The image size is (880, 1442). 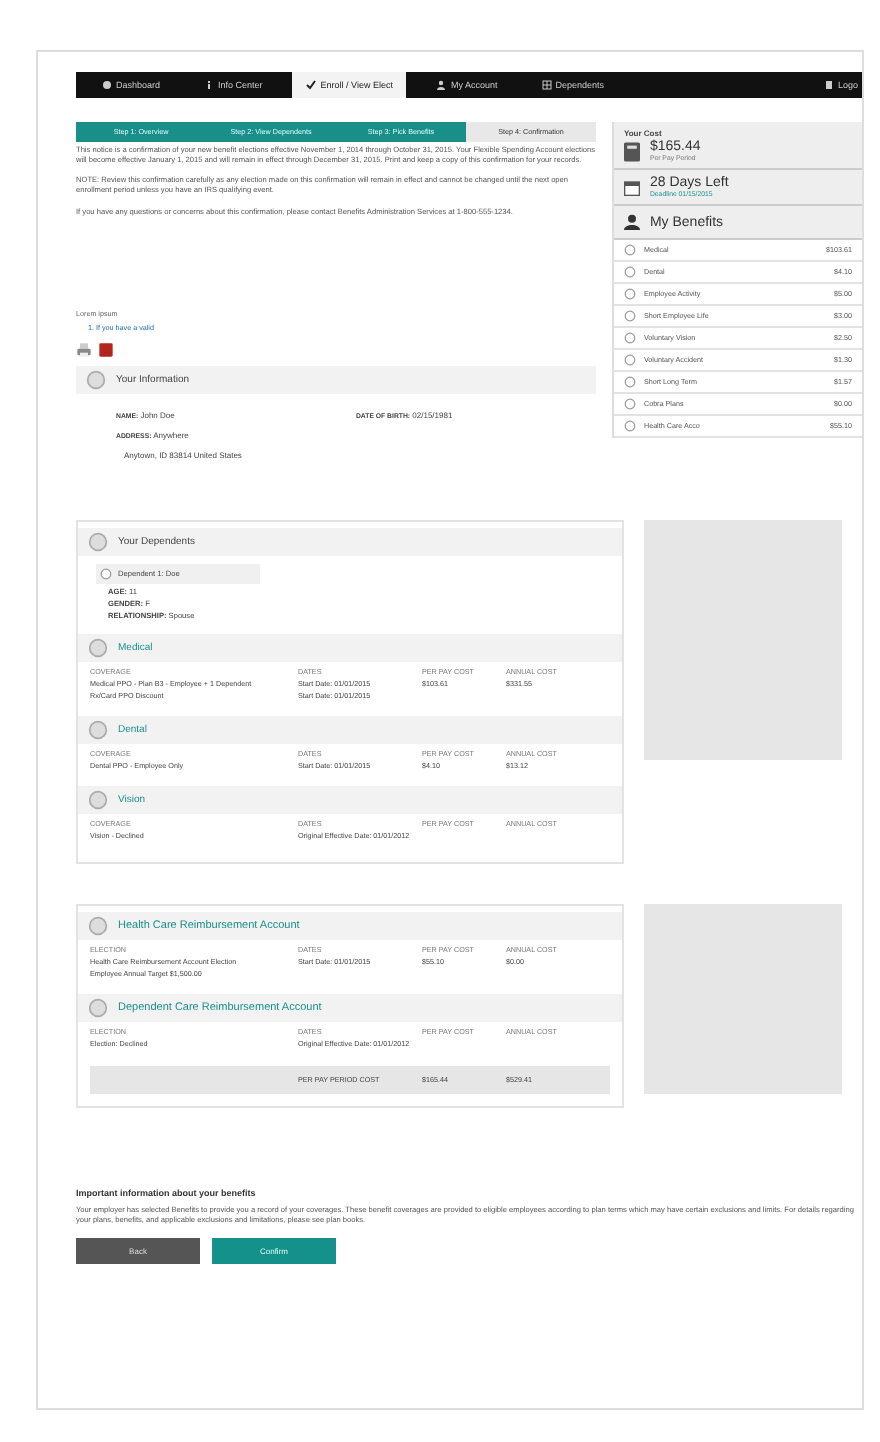 I want to click on grid-icon, so click(x=546, y=85).